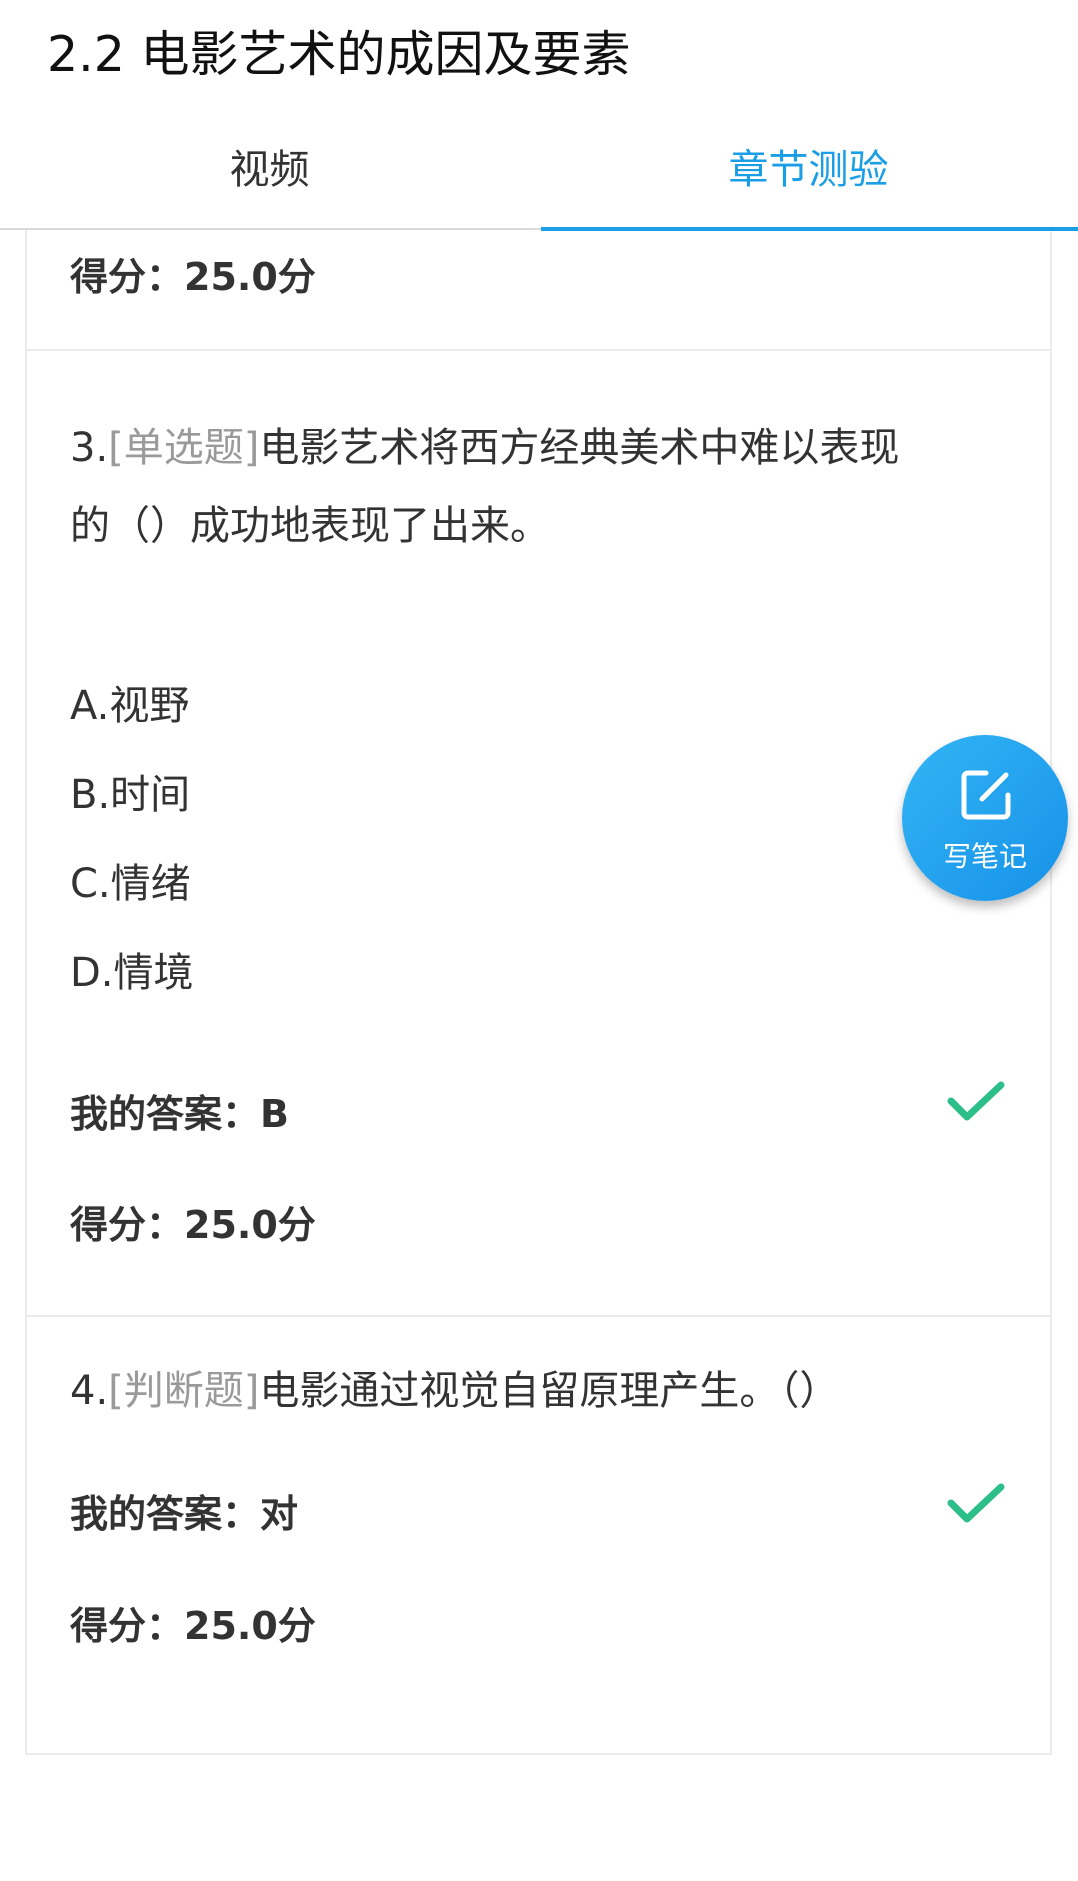 The image size is (1078, 1881). I want to click on tab-chapter-quiz: 章节测验, so click(808, 174).